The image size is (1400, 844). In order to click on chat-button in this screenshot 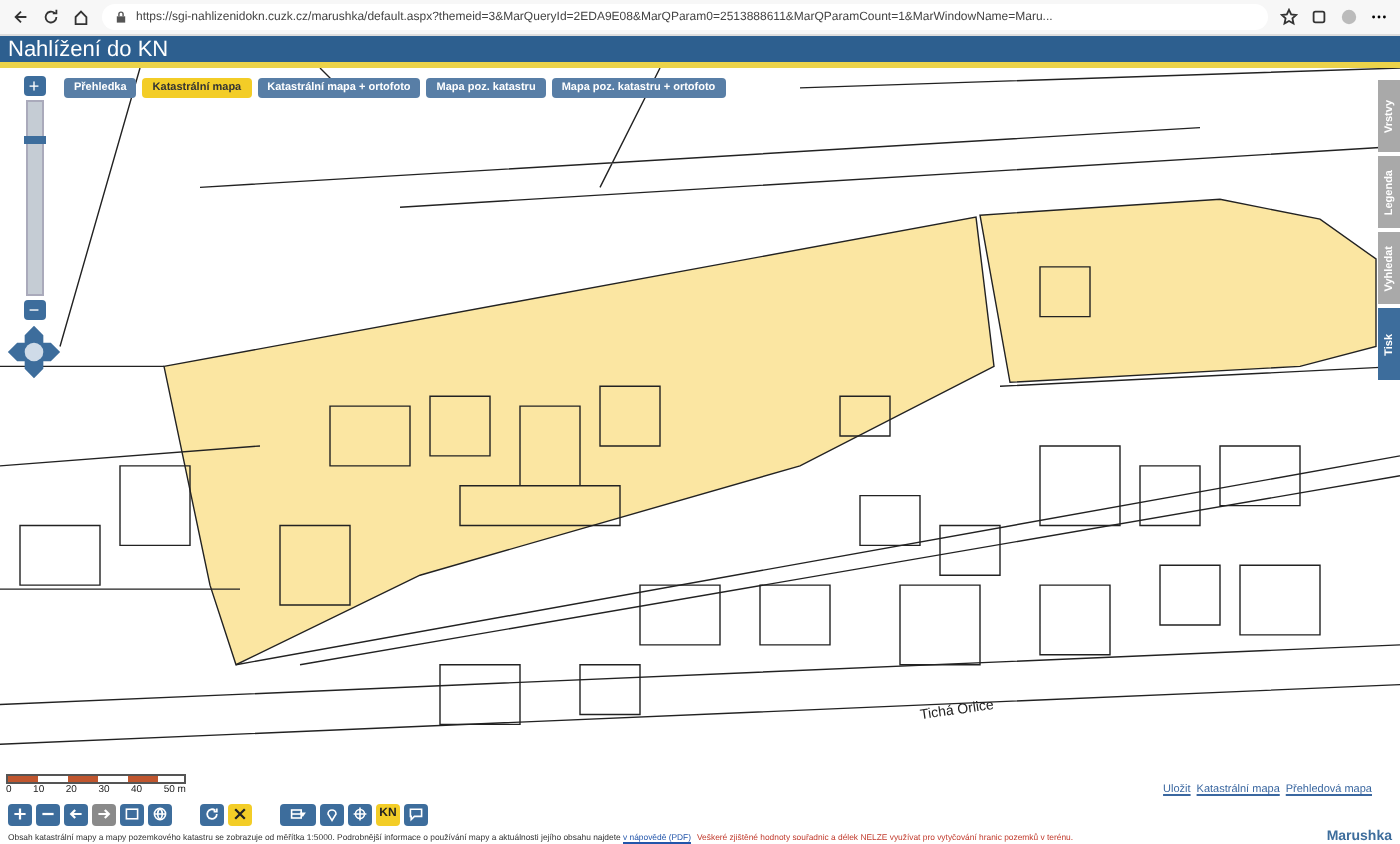, I will do `click(416, 814)`.